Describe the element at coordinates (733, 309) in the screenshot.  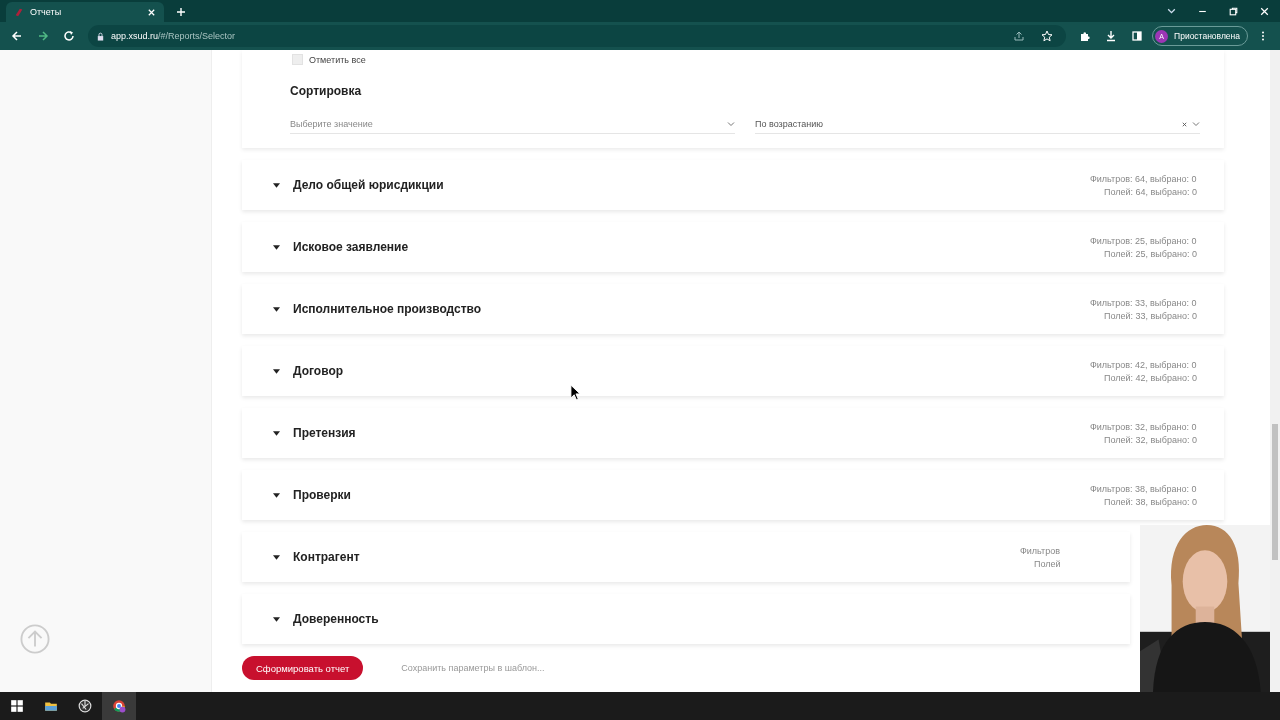
I see `section-card: Исполнительное производство Фильтров: 33, выбрано: 0 Полей: 33, выбрано: 0` at that location.